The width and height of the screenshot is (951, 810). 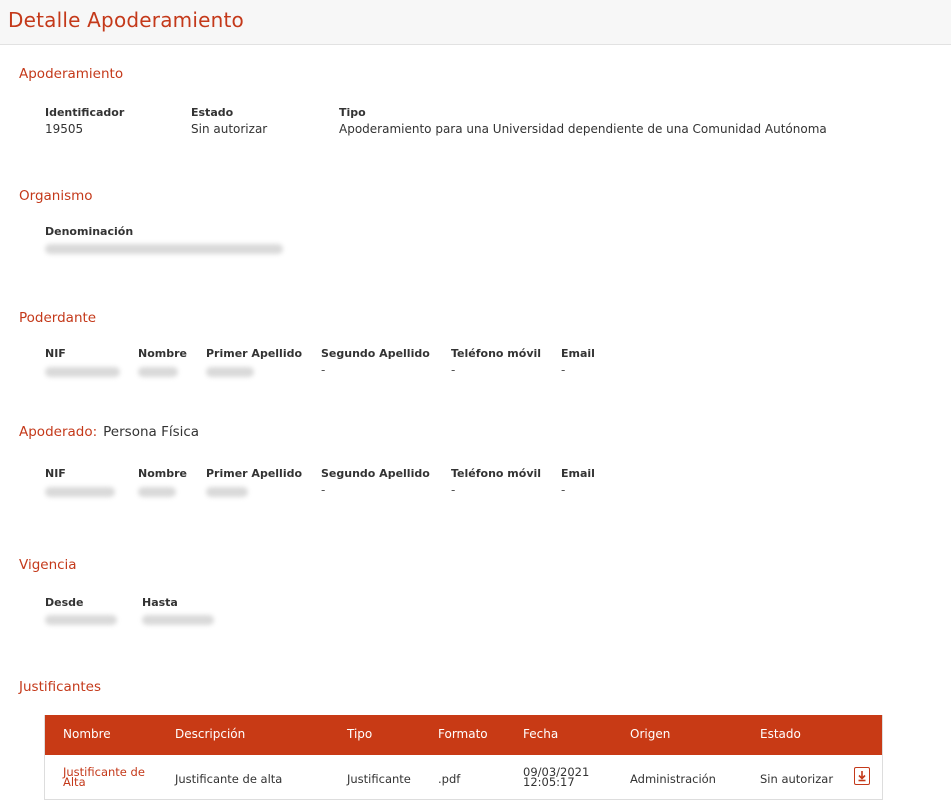 What do you see at coordinates (227, 492) in the screenshot?
I see `redacted-apoderado-primer-apellido` at bounding box center [227, 492].